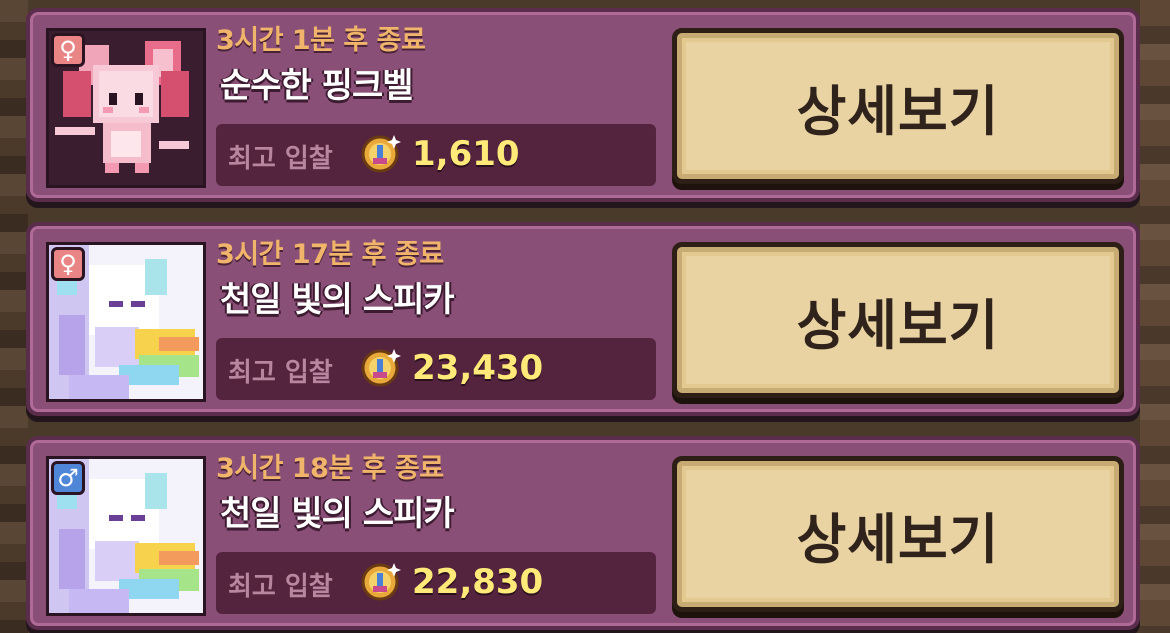 This screenshot has width=1170, height=633. Describe the element at coordinates (321, 40) in the screenshot. I see `time-remaining: 3시간 1분 후 종료` at that location.